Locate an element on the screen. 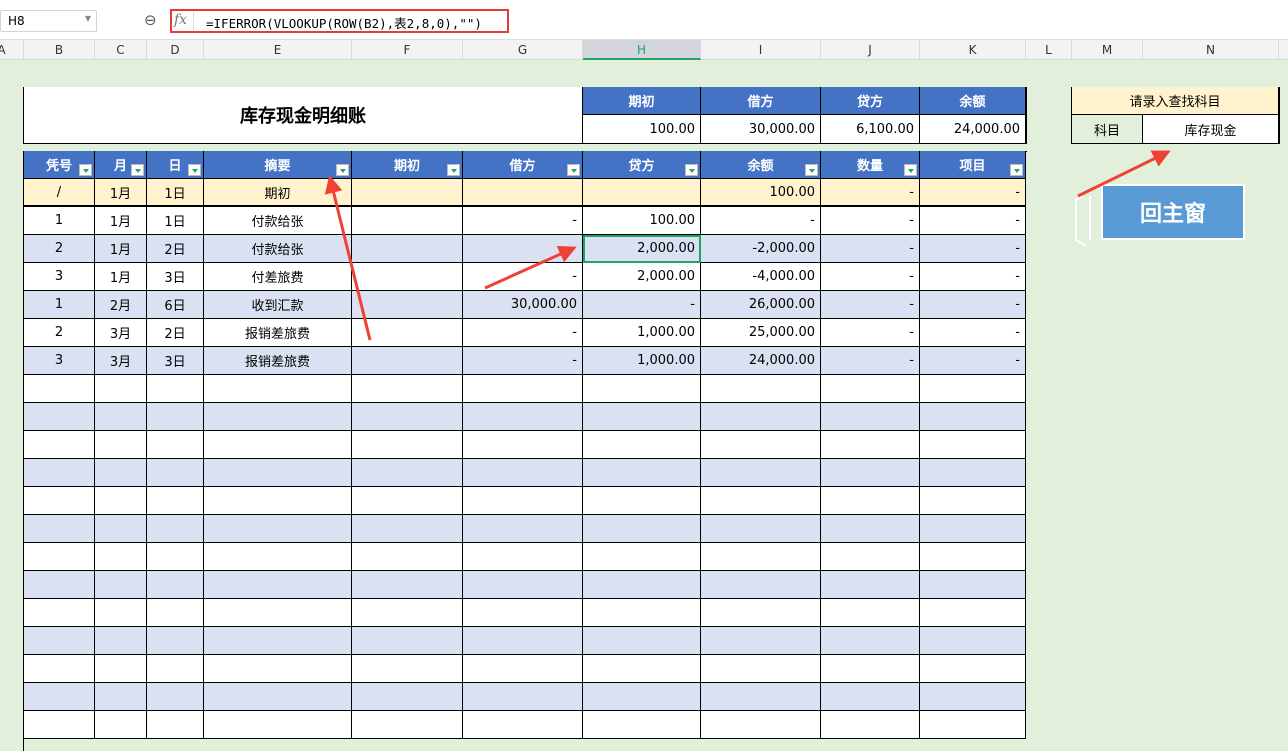 The image size is (1288, 751). arrow-to-lookup is located at coordinates (1124, 174).